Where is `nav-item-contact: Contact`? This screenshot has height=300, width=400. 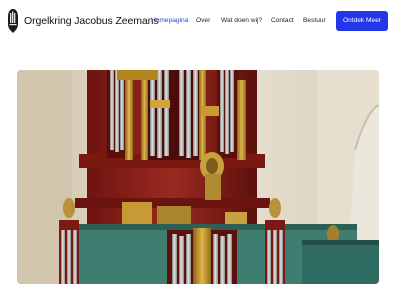 nav-item-contact: Contact is located at coordinates (282, 20).